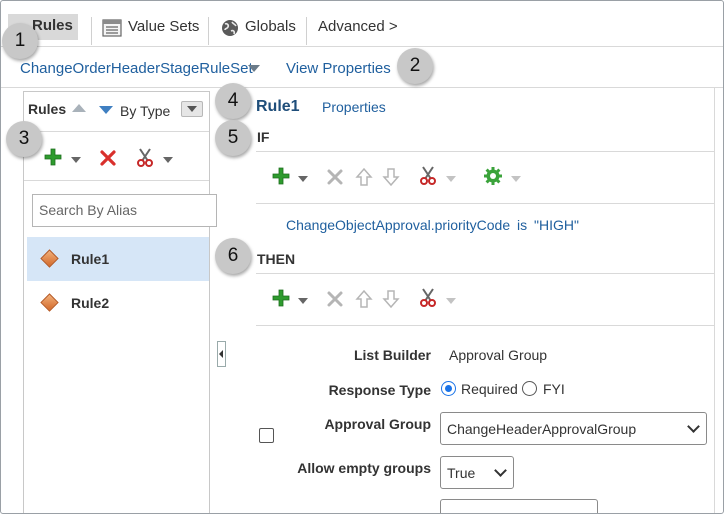 The width and height of the screenshot is (724, 514). I want to click on cut-rule-dropdown-icon, so click(168, 160).